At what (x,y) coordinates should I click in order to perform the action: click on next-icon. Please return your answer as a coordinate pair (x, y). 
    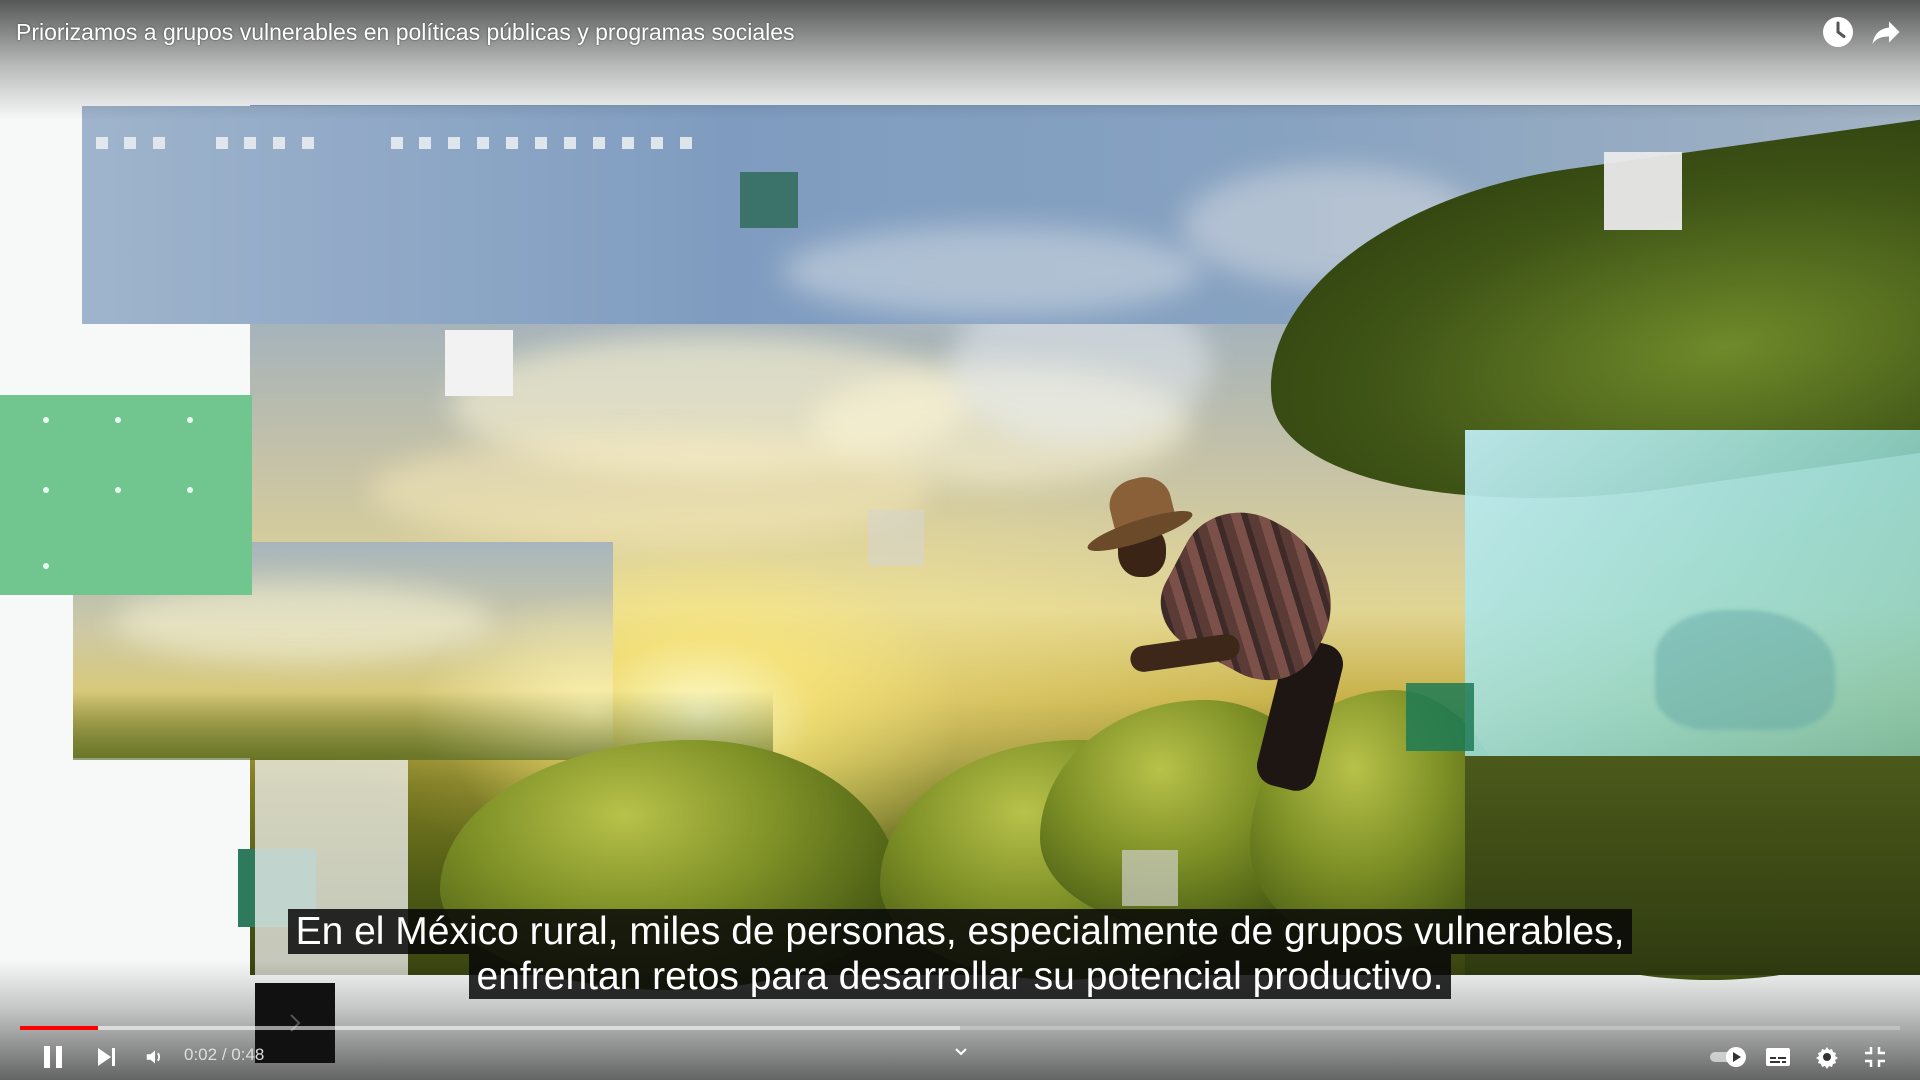
    Looking at the image, I should click on (107, 1057).